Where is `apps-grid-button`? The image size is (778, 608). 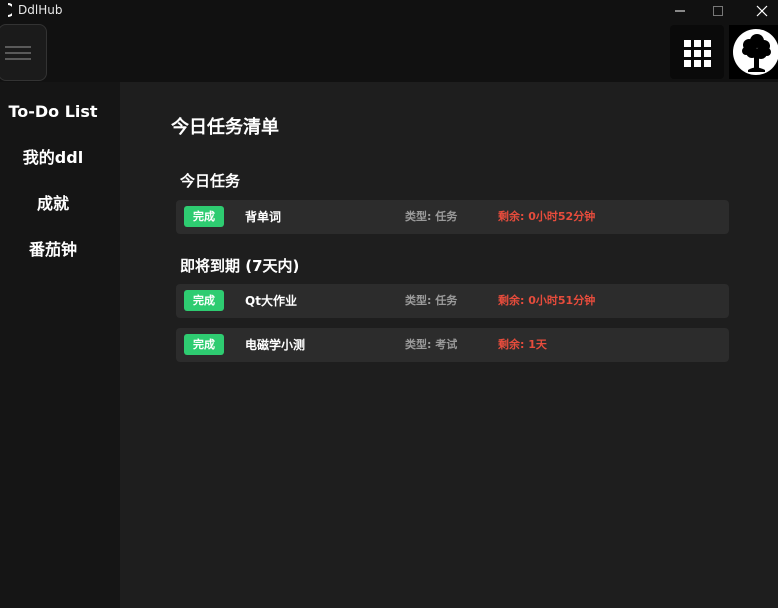
apps-grid-button is located at coordinates (697, 52).